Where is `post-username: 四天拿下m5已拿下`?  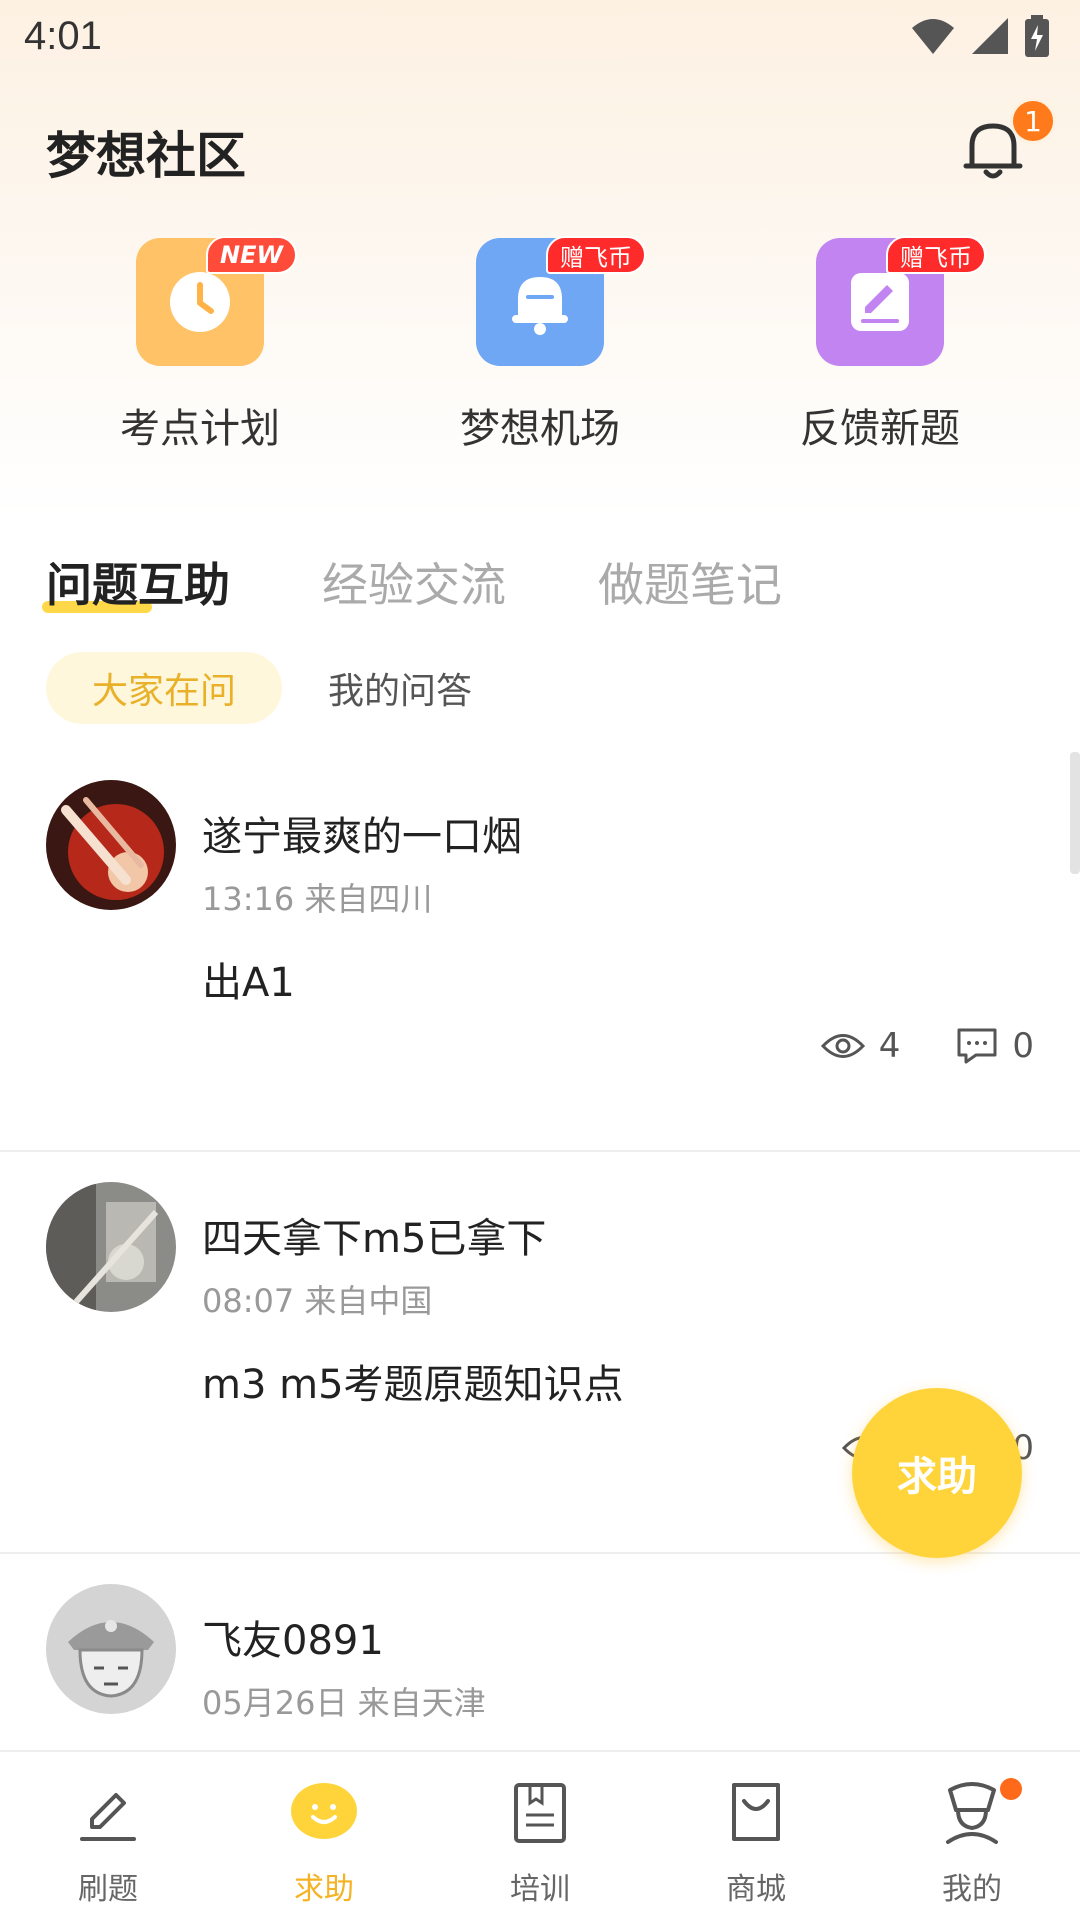
post-username: 四天拿下m5已拿下 is located at coordinates (374, 1235).